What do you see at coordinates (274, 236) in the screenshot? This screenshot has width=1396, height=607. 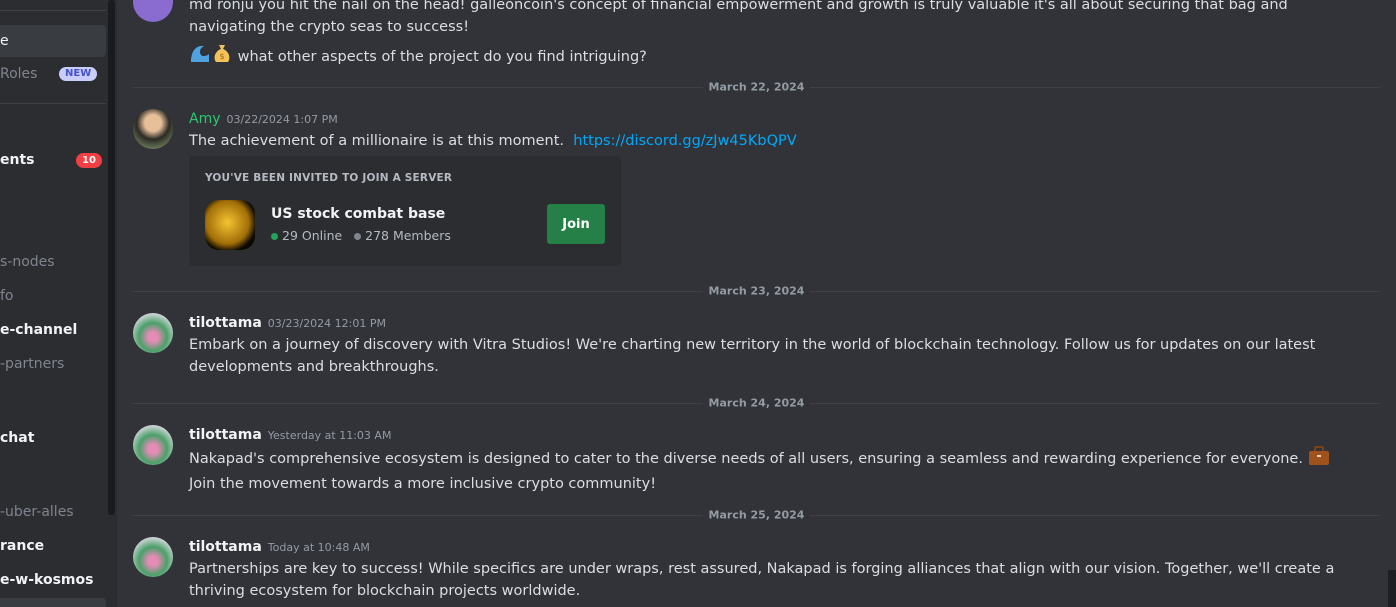 I see `online-dot-icon` at bounding box center [274, 236].